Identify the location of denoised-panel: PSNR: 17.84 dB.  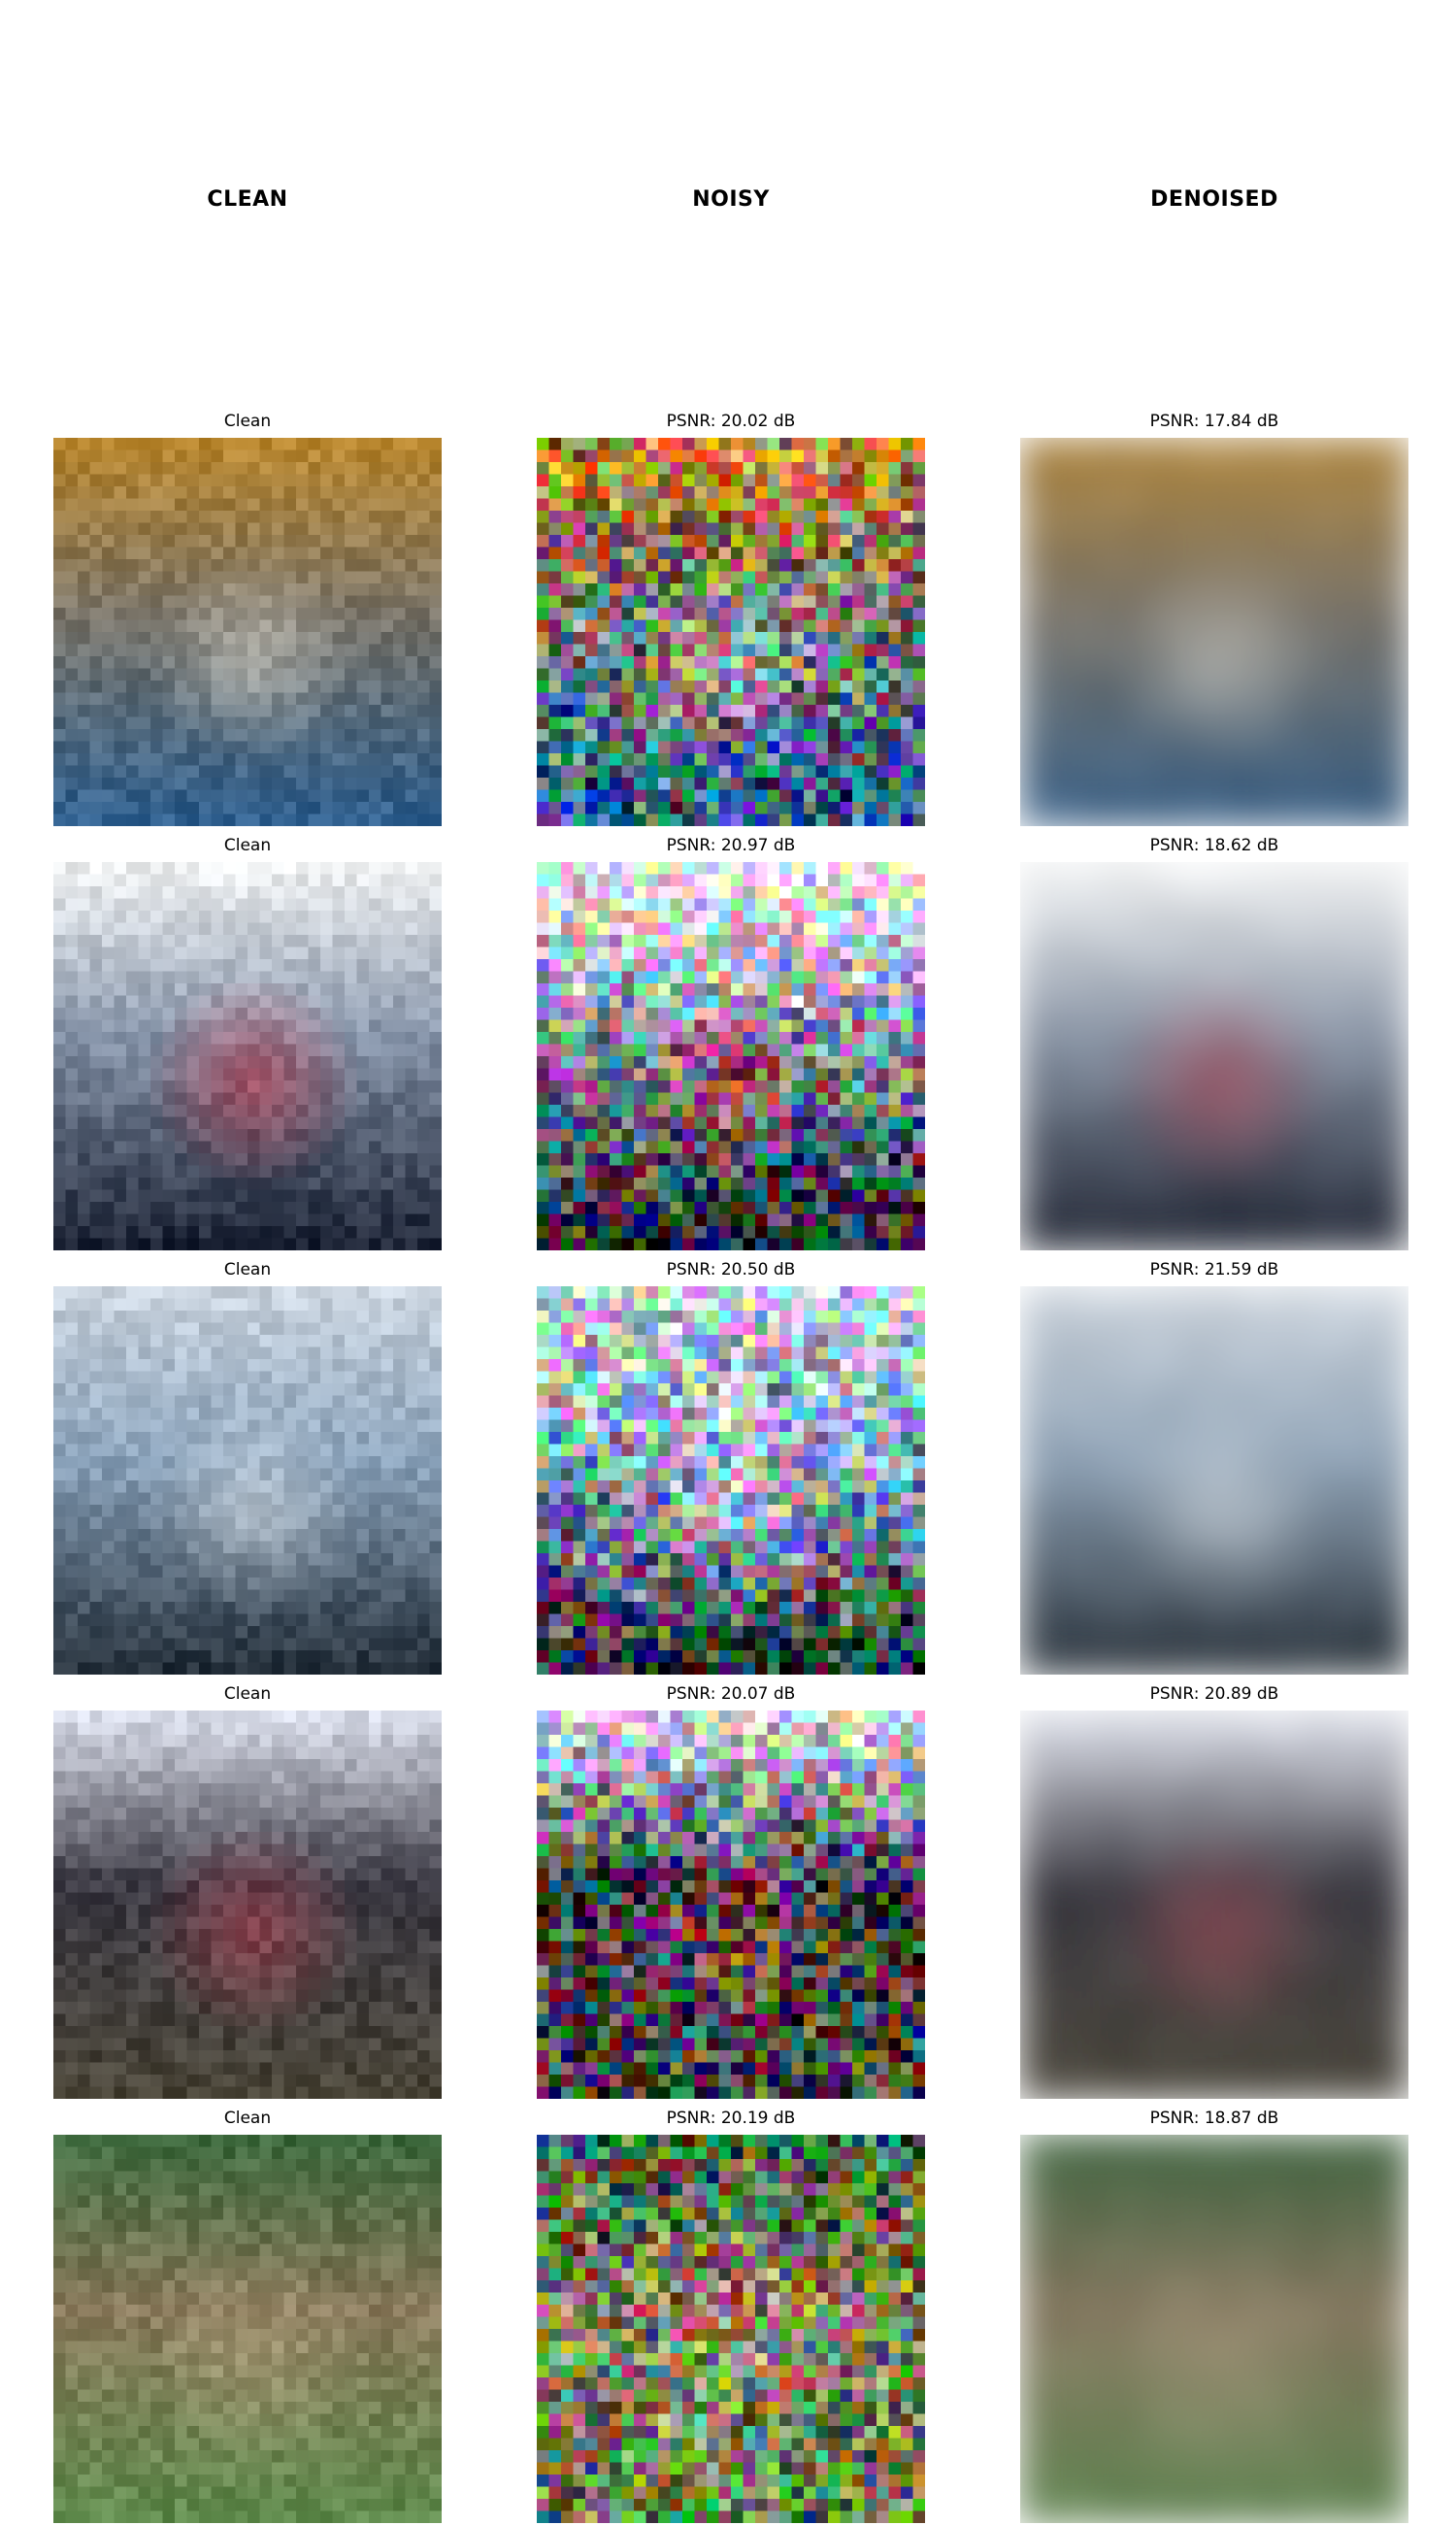
(1214, 619).